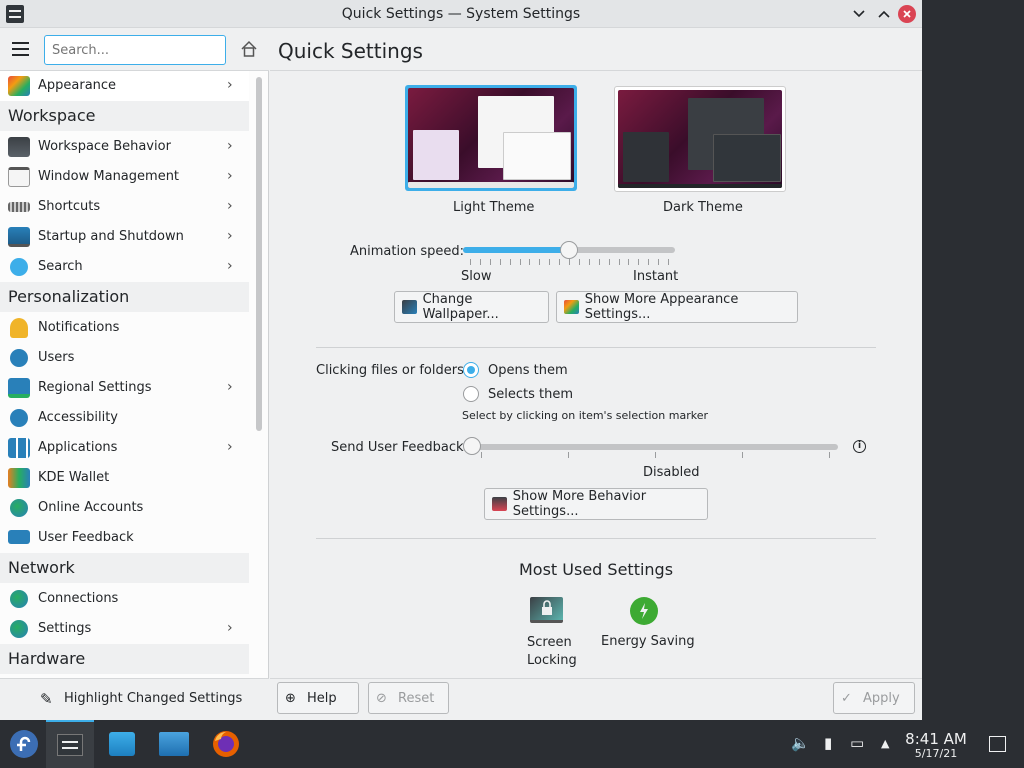 The image size is (1024, 768). I want to click on sidebar-item-user-feedback: User Feedback, so click(124, 538).